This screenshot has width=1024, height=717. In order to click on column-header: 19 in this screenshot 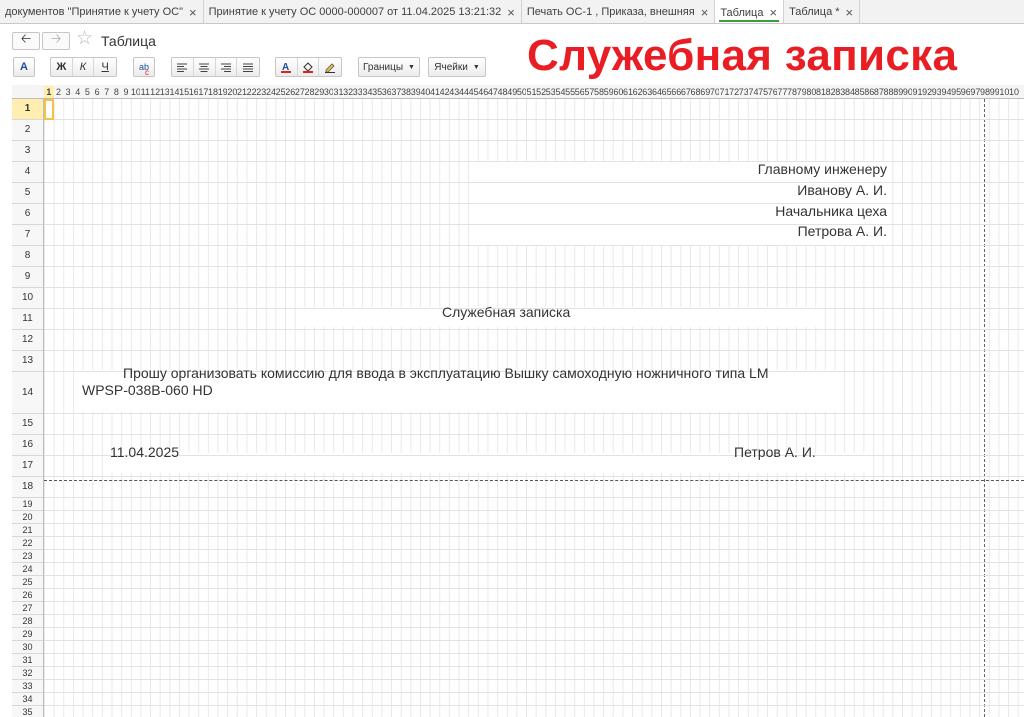, I will do `click(223, 92)`.